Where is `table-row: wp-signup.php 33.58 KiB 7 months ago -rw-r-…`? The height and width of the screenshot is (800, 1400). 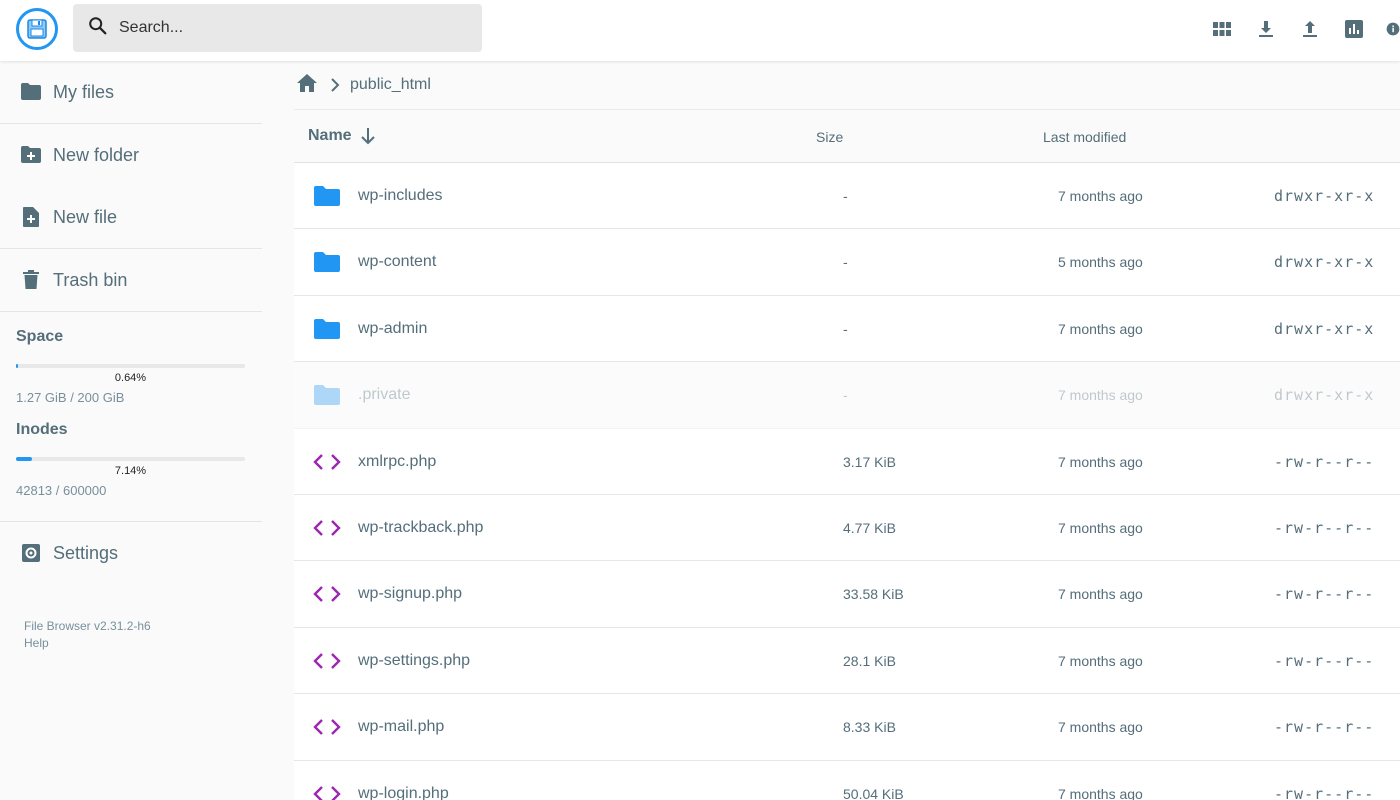 table-row: wp-signup.php 33.58 KiB 7 months ago -rw-r-… is located at coordinates (847, 594).